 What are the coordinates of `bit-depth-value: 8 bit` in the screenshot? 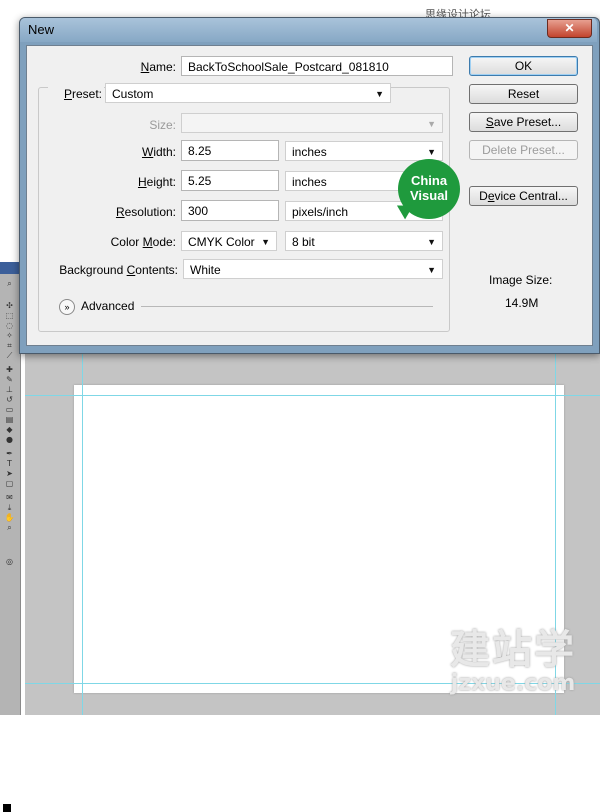 It's located at (303, 242).